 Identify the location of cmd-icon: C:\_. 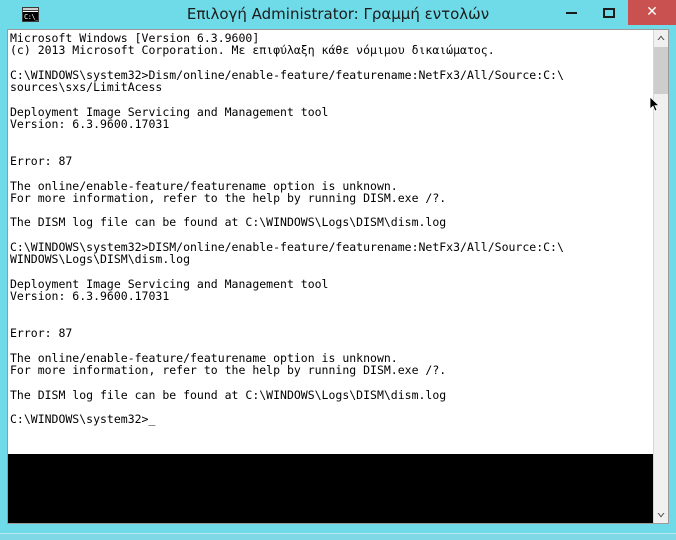
(30, 14).